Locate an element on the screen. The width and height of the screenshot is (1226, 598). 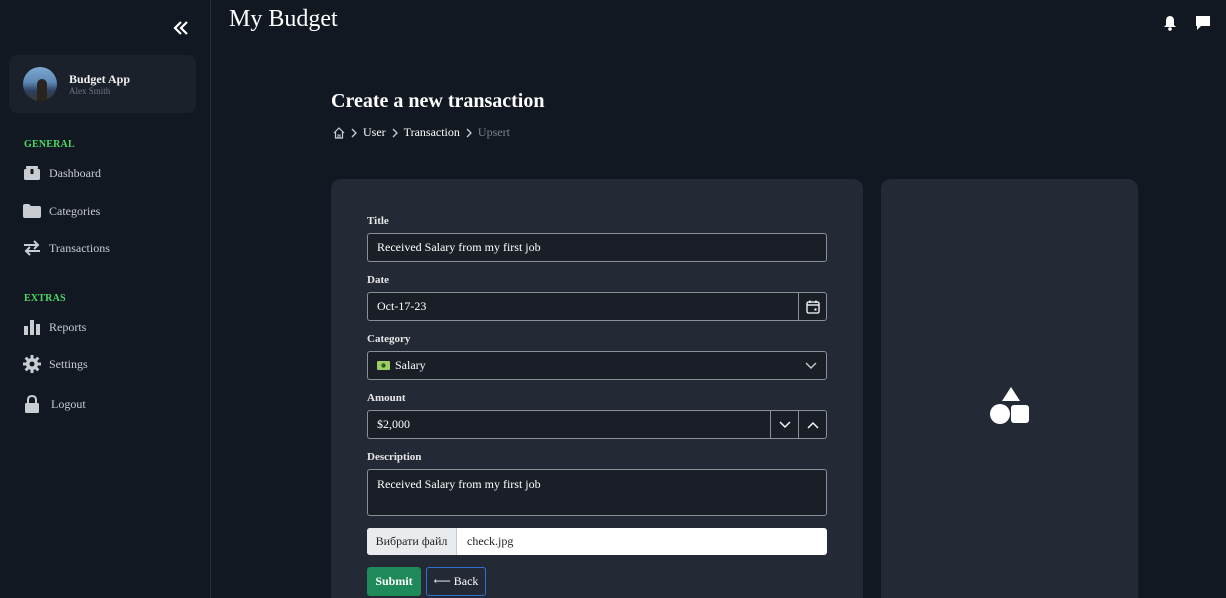
sidebar-item-dashboard: Dashboard is located at coordinates (62, 173).